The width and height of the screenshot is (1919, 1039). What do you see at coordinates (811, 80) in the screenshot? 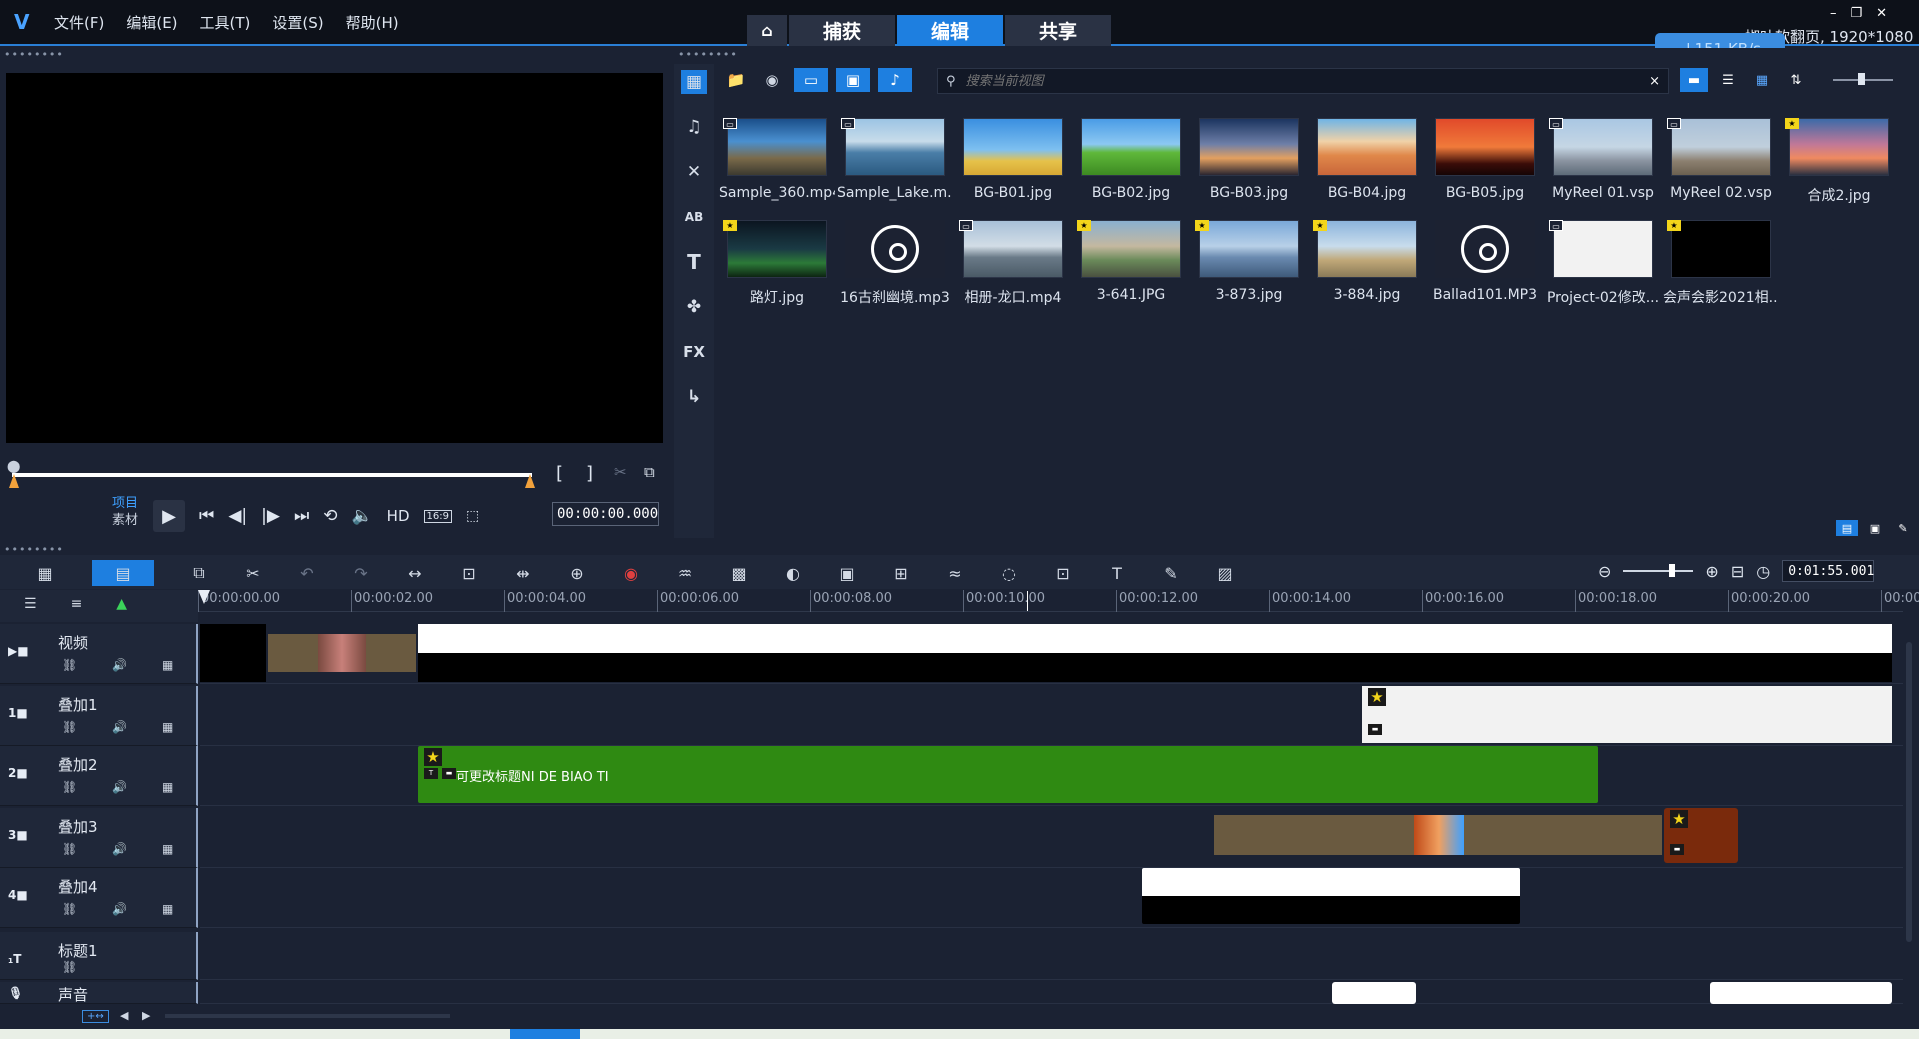
I see `show-video-icon: ▭` at bounding box center [811, 80].